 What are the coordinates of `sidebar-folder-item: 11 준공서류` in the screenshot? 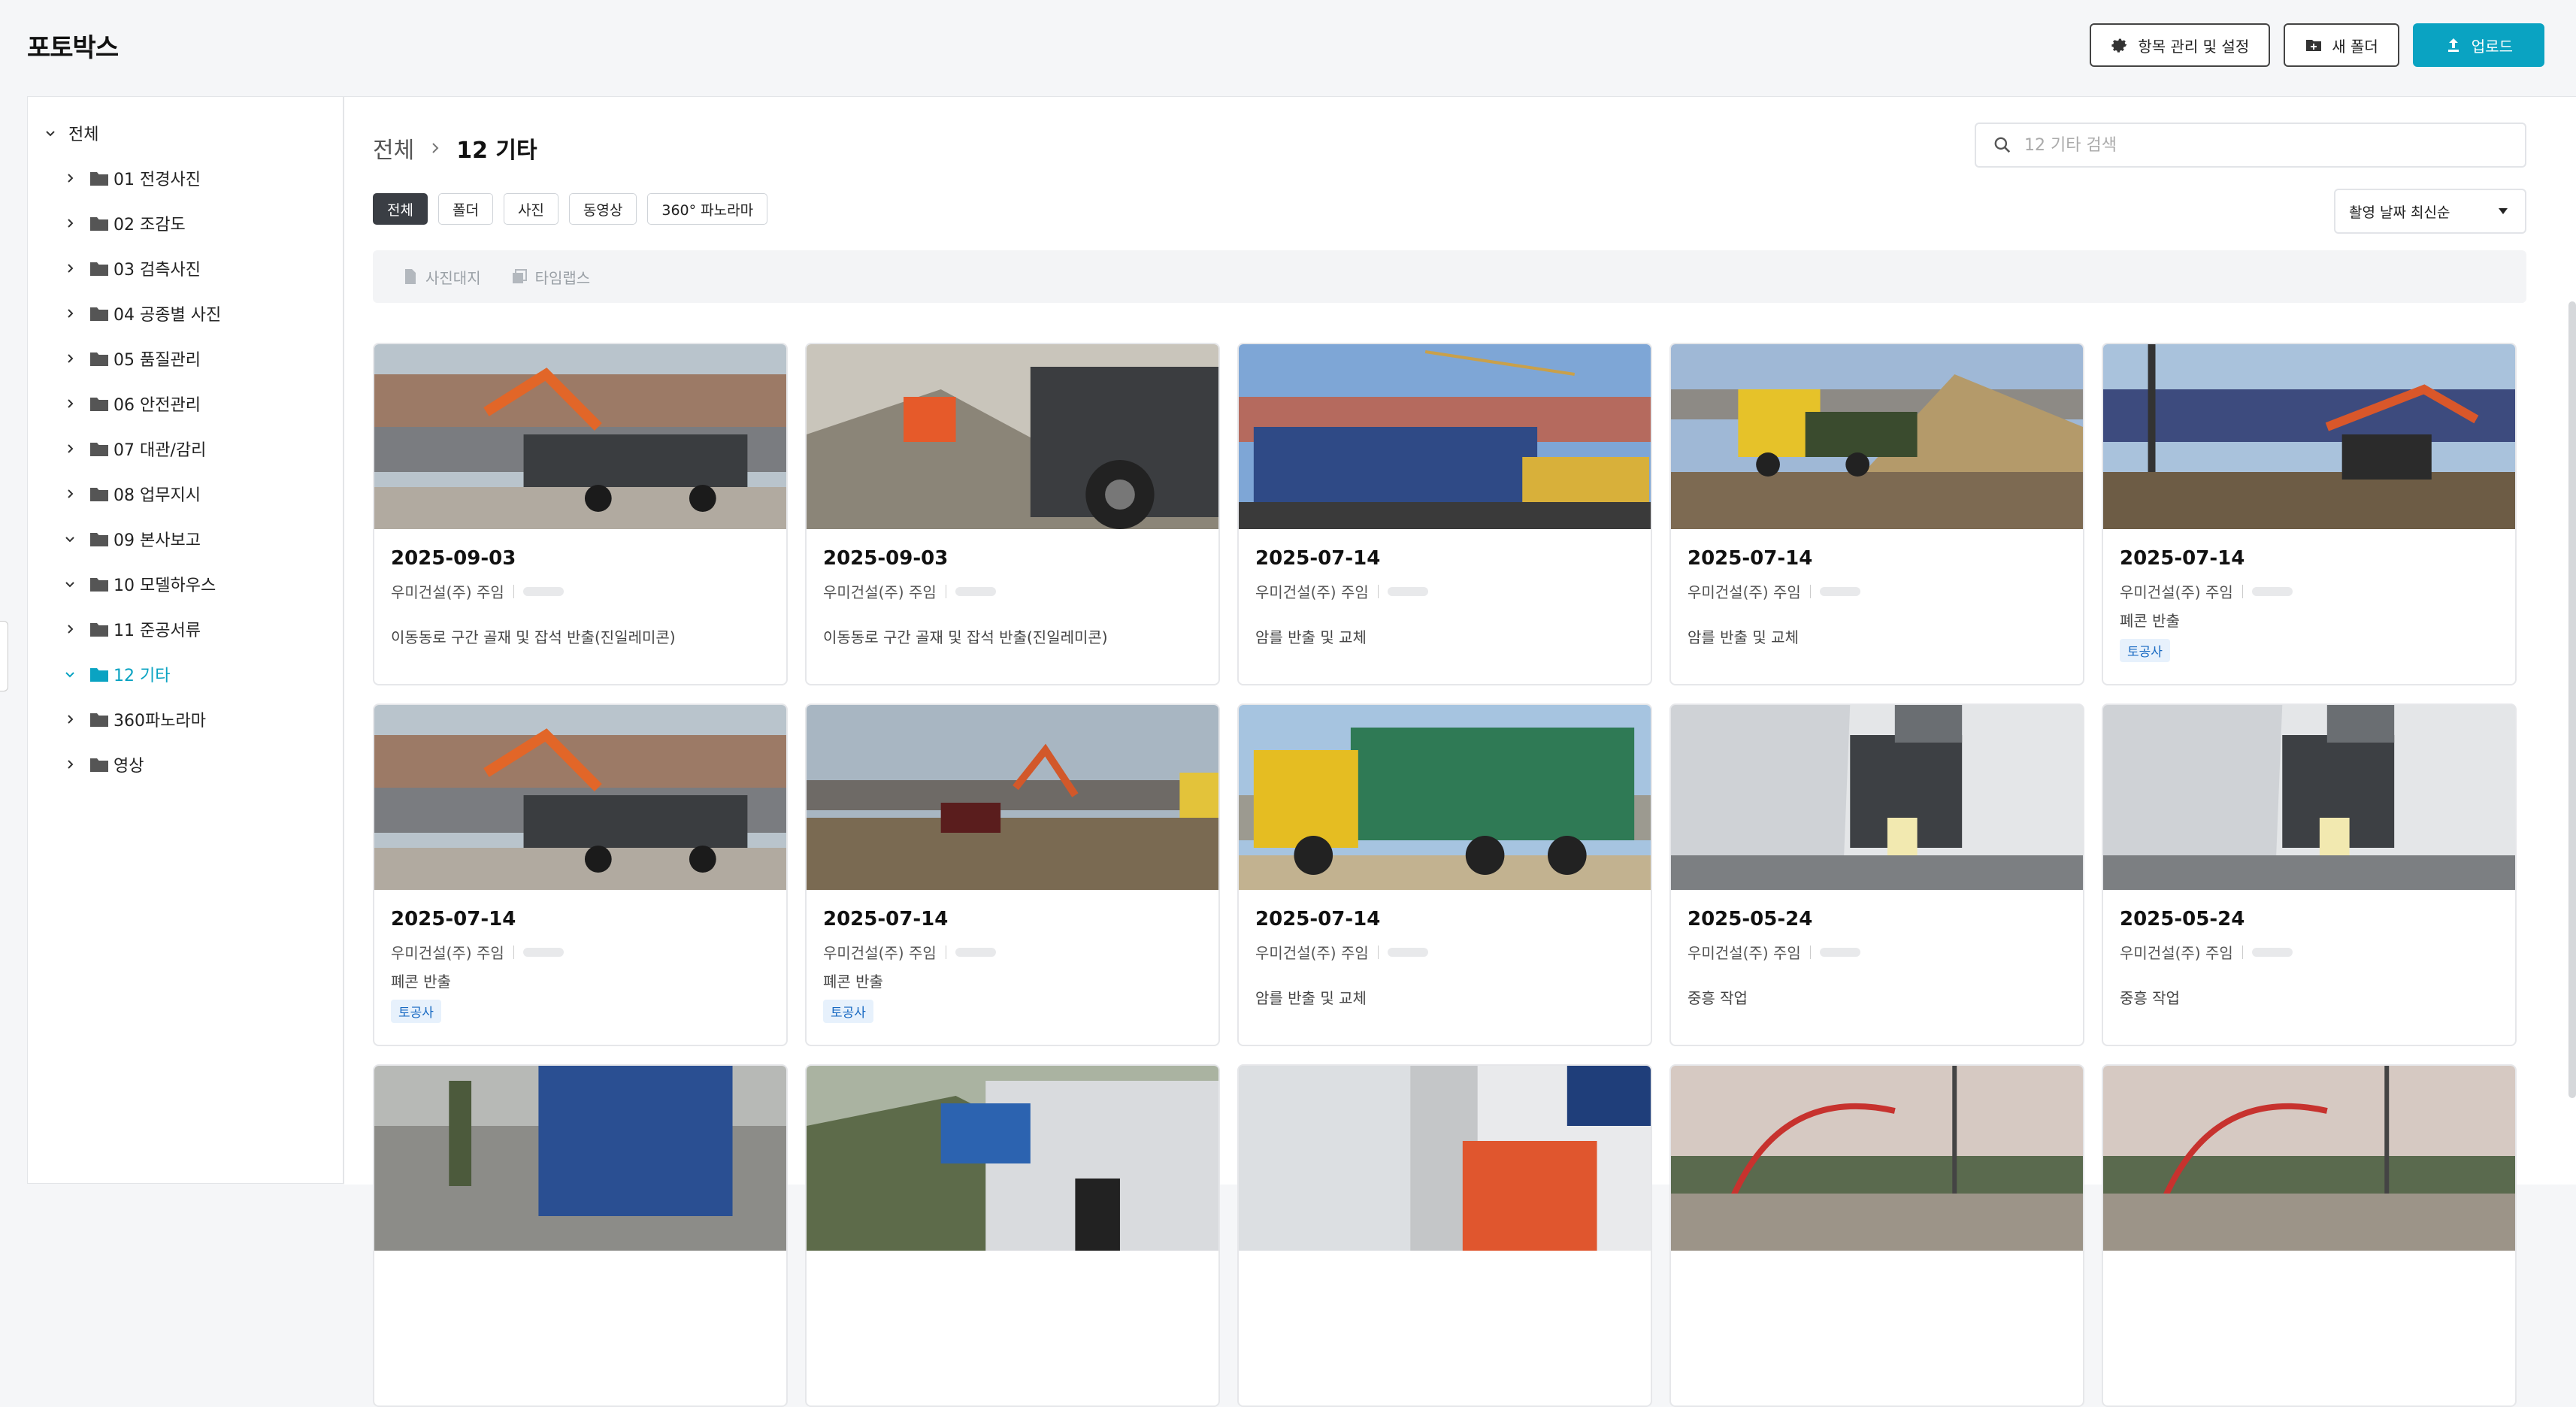 It's located at (131, 629).